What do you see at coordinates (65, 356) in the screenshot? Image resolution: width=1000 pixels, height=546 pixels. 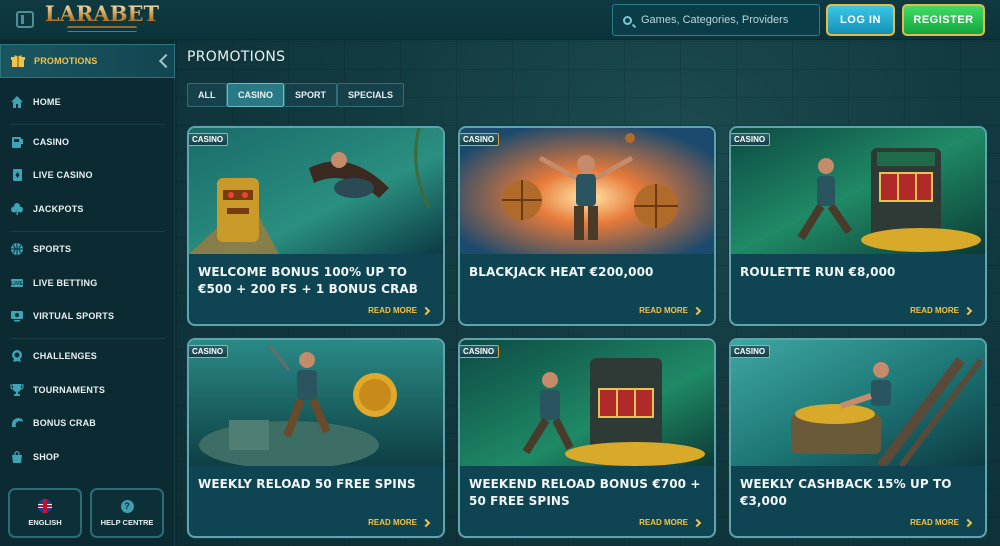 I see `sidebar-item-label: CHALLENGES` at bounding box center [65, 356].